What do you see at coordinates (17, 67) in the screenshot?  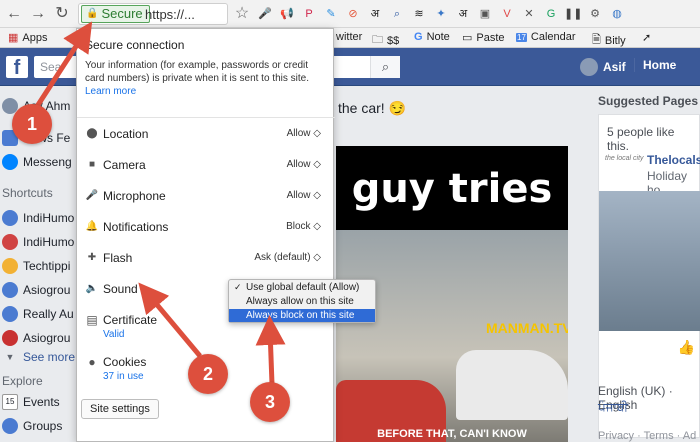 I see `facebook-logo: f` at bounding box center [17, 67].